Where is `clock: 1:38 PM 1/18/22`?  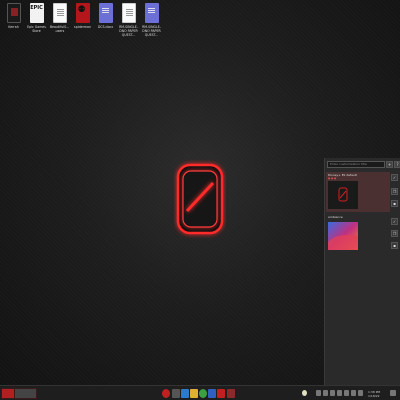
clock: 1:38 PM 1/18/22 is located at coordinates (374, 394).